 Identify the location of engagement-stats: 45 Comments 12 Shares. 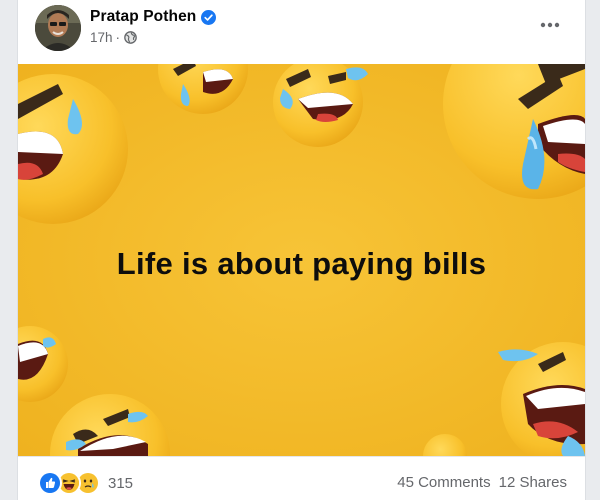
(482, 482).